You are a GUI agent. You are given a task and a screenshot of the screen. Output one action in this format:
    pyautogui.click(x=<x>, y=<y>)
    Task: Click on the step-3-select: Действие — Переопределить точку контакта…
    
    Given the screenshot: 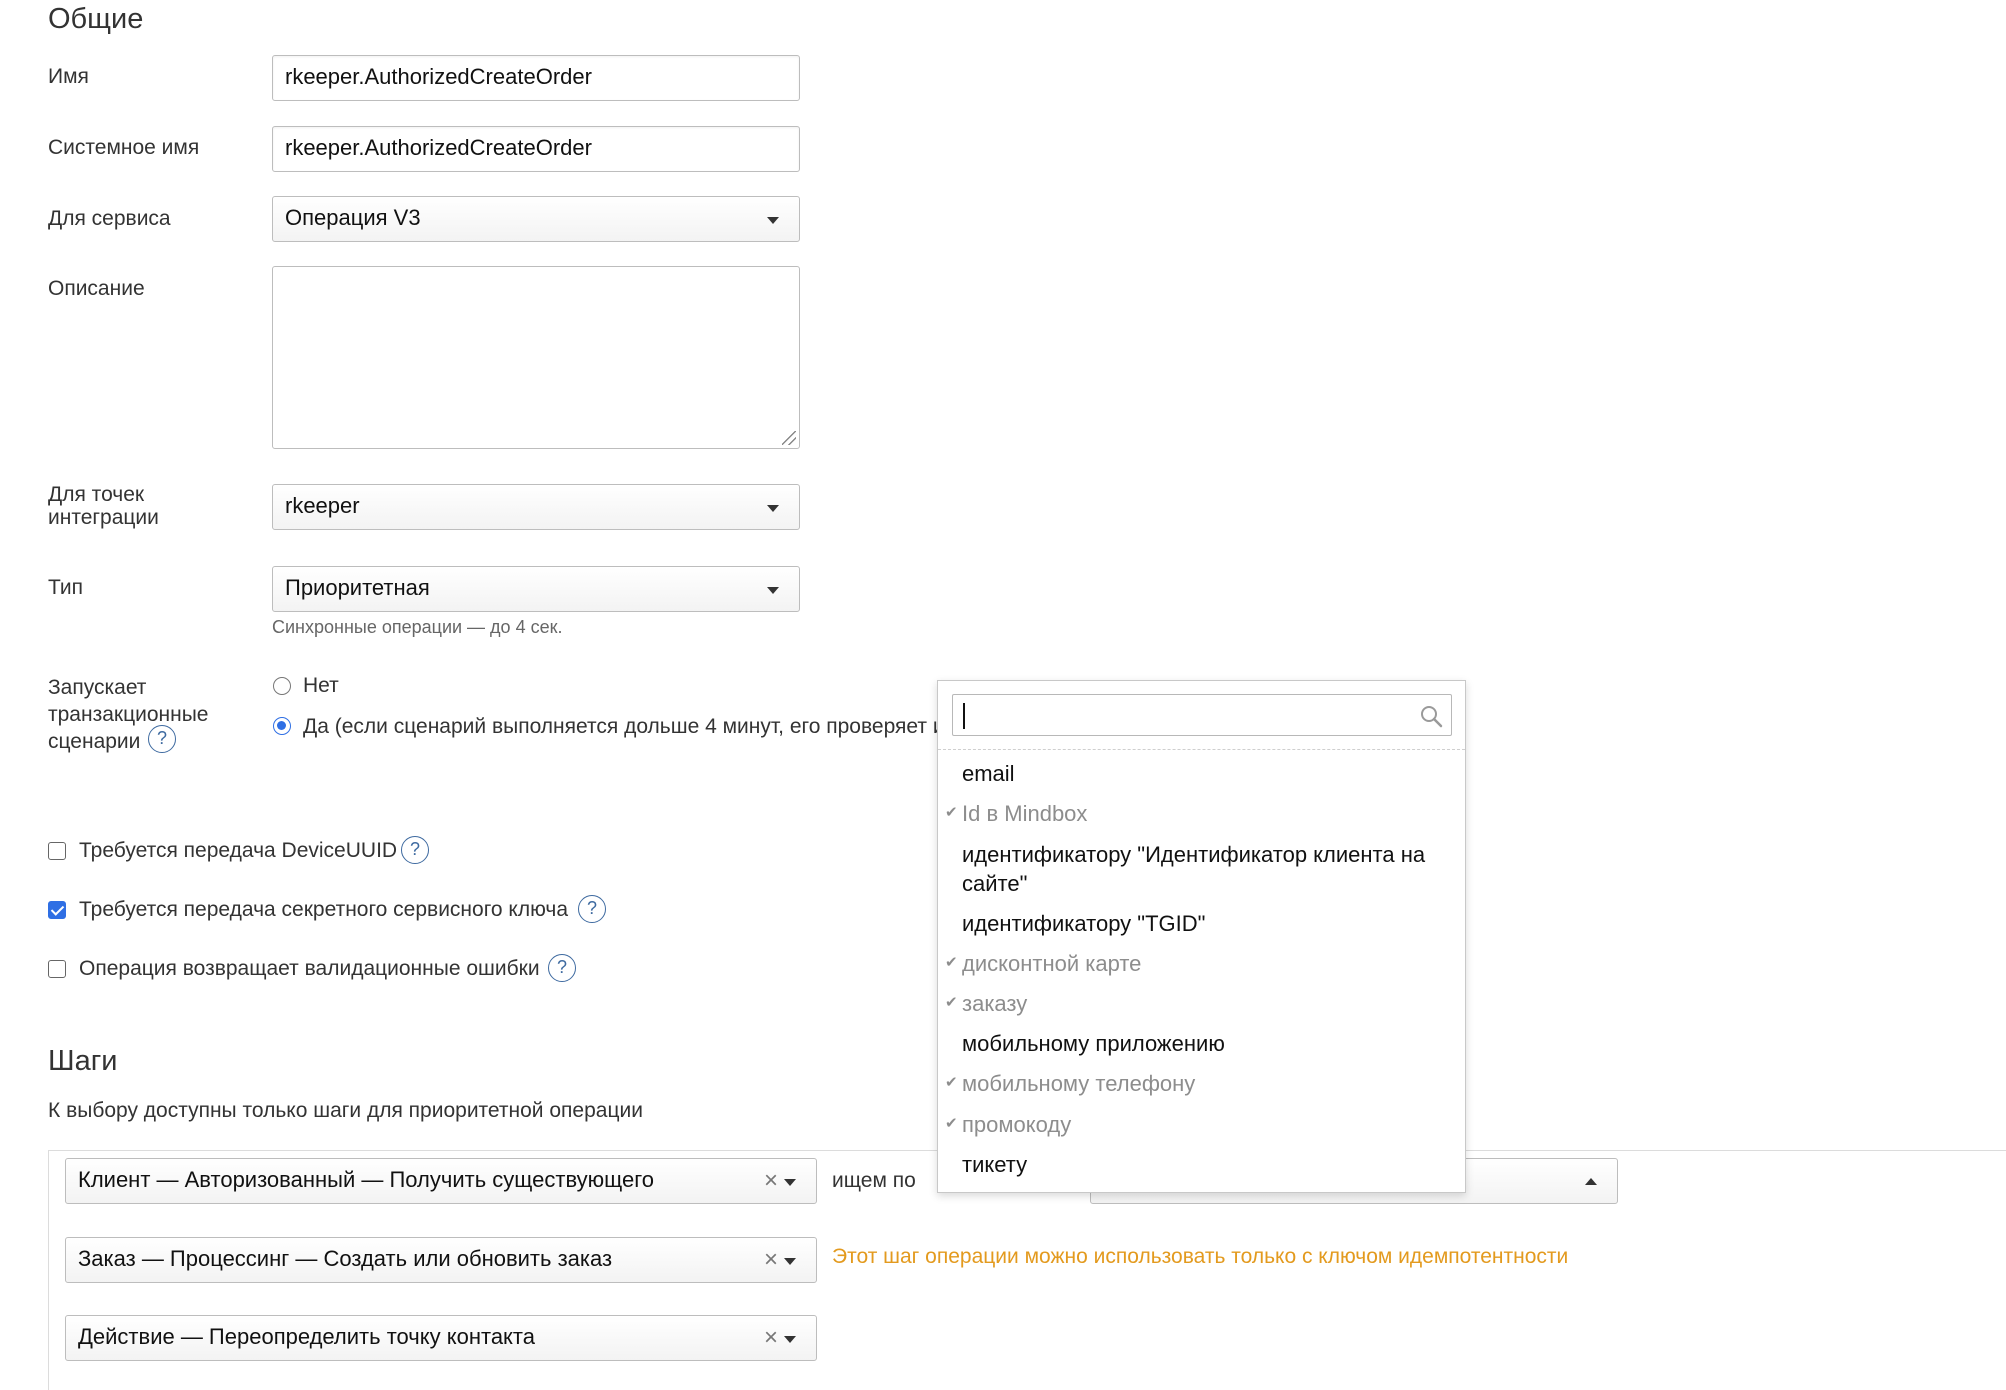 What is the action you would take?
    pyautogui.click(x=441, y=1338)
    